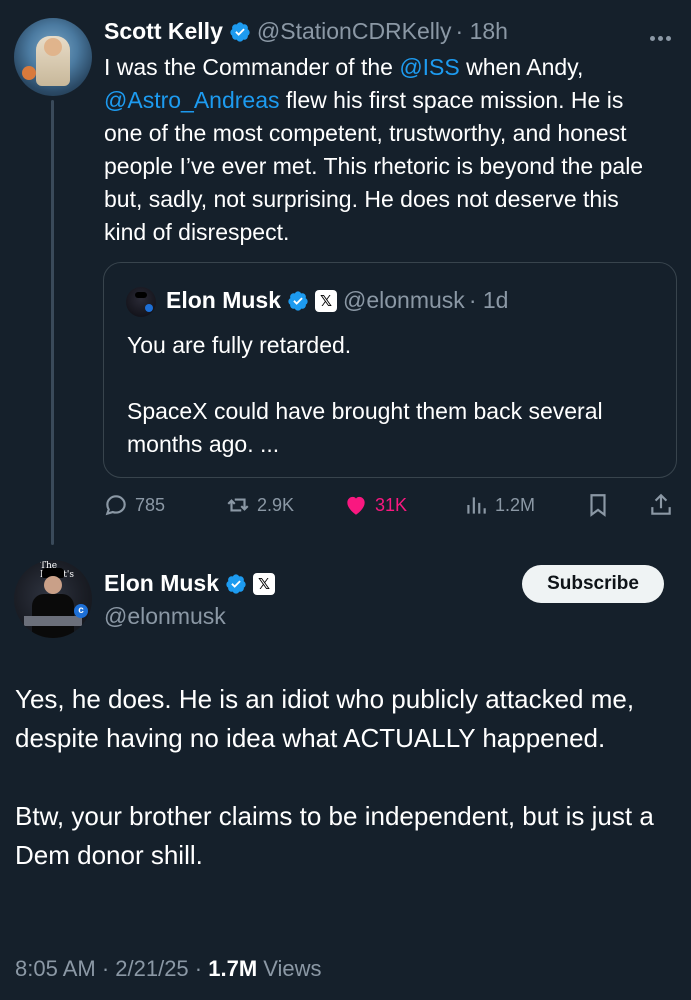  I want to click on bookmark-icon, so click(598, 505).